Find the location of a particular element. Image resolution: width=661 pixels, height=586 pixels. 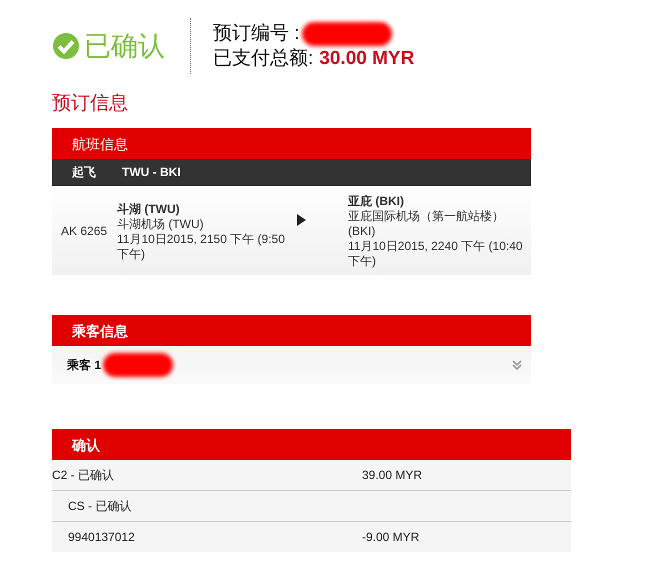

departure-time: 11月10日2015, 2150 下午 (9:50 下午) is located at coordinates (201, 247).